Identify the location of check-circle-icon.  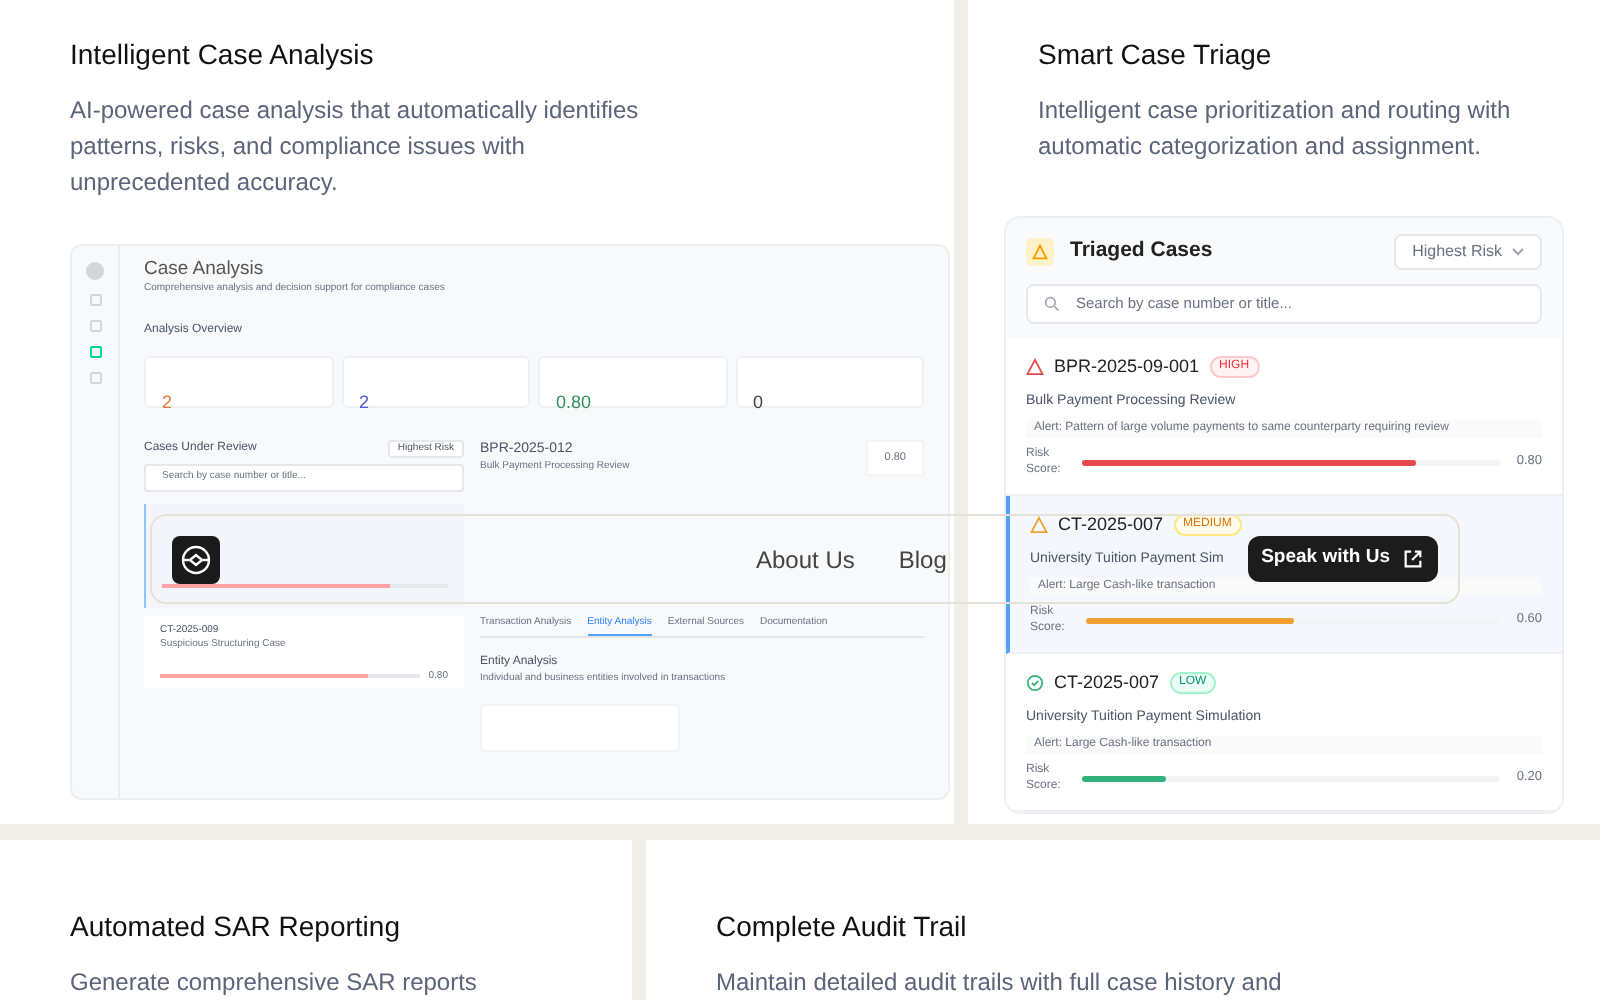
(1035, 683).